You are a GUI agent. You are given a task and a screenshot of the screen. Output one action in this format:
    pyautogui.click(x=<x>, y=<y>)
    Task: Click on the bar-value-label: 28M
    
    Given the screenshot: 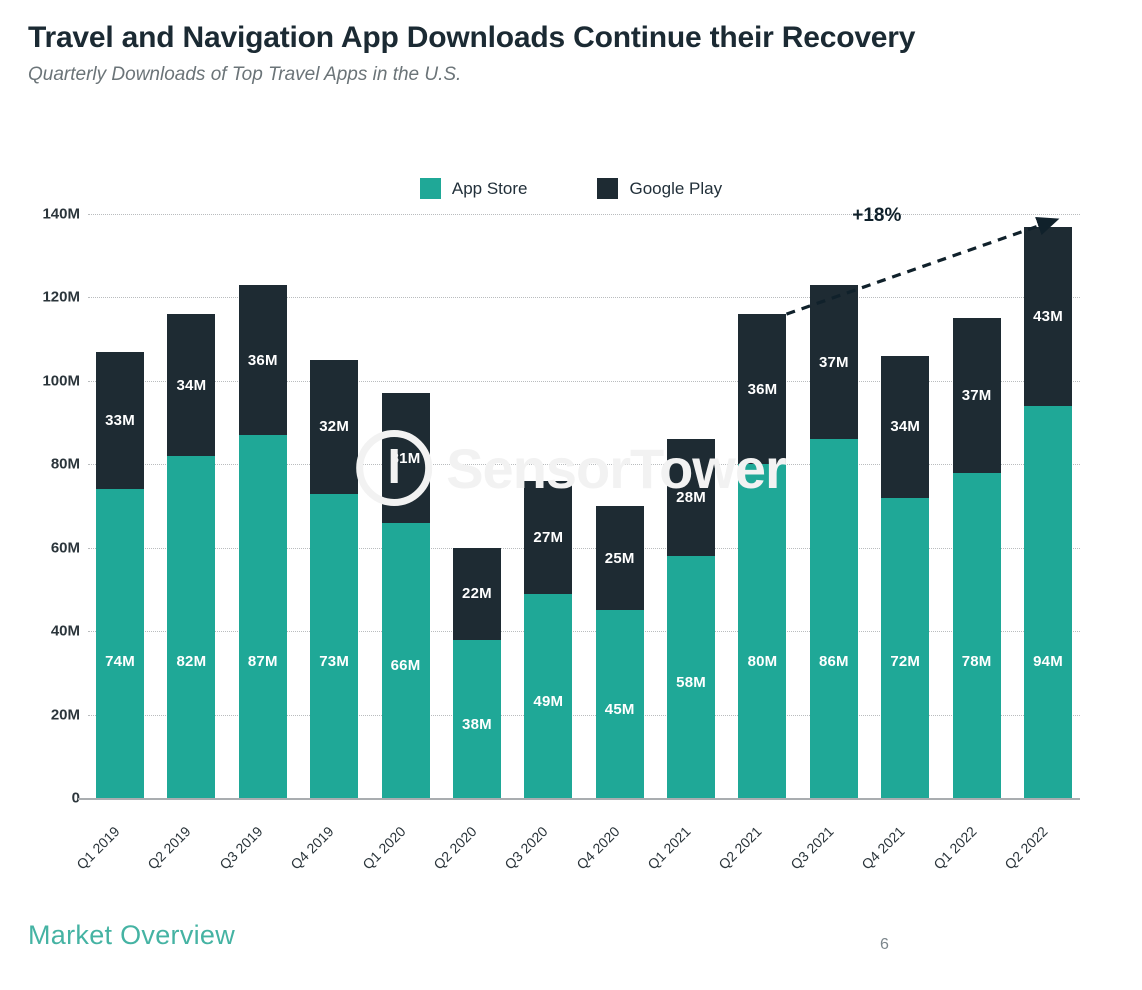 What is the action you would take?
    pyautogui.click(x=691, y=498)
    